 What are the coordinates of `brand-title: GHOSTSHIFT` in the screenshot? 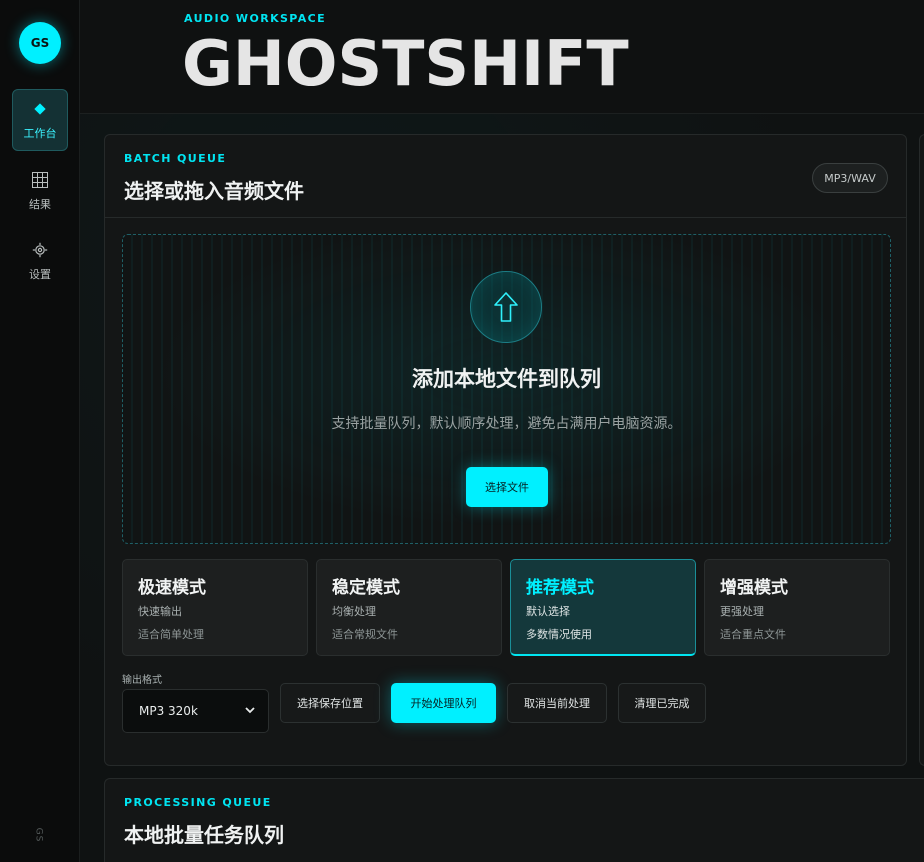 It's located at (405, 63).